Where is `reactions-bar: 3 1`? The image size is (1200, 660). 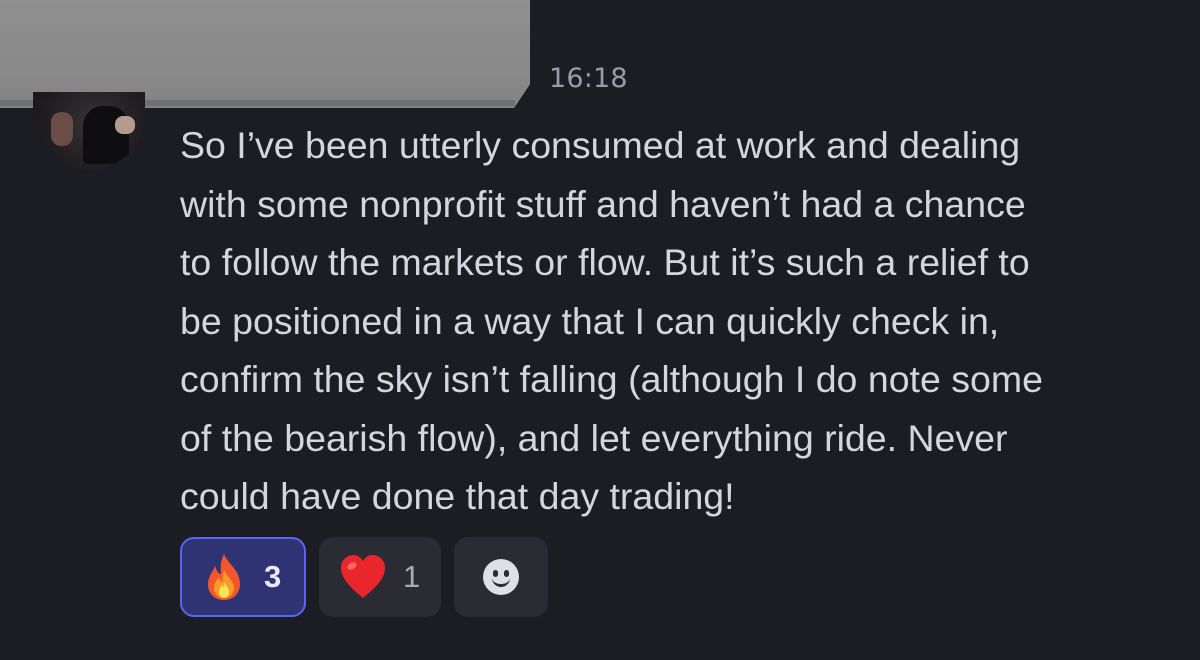 reactions-bar: 3 1 is located at coordinates (364, 577).